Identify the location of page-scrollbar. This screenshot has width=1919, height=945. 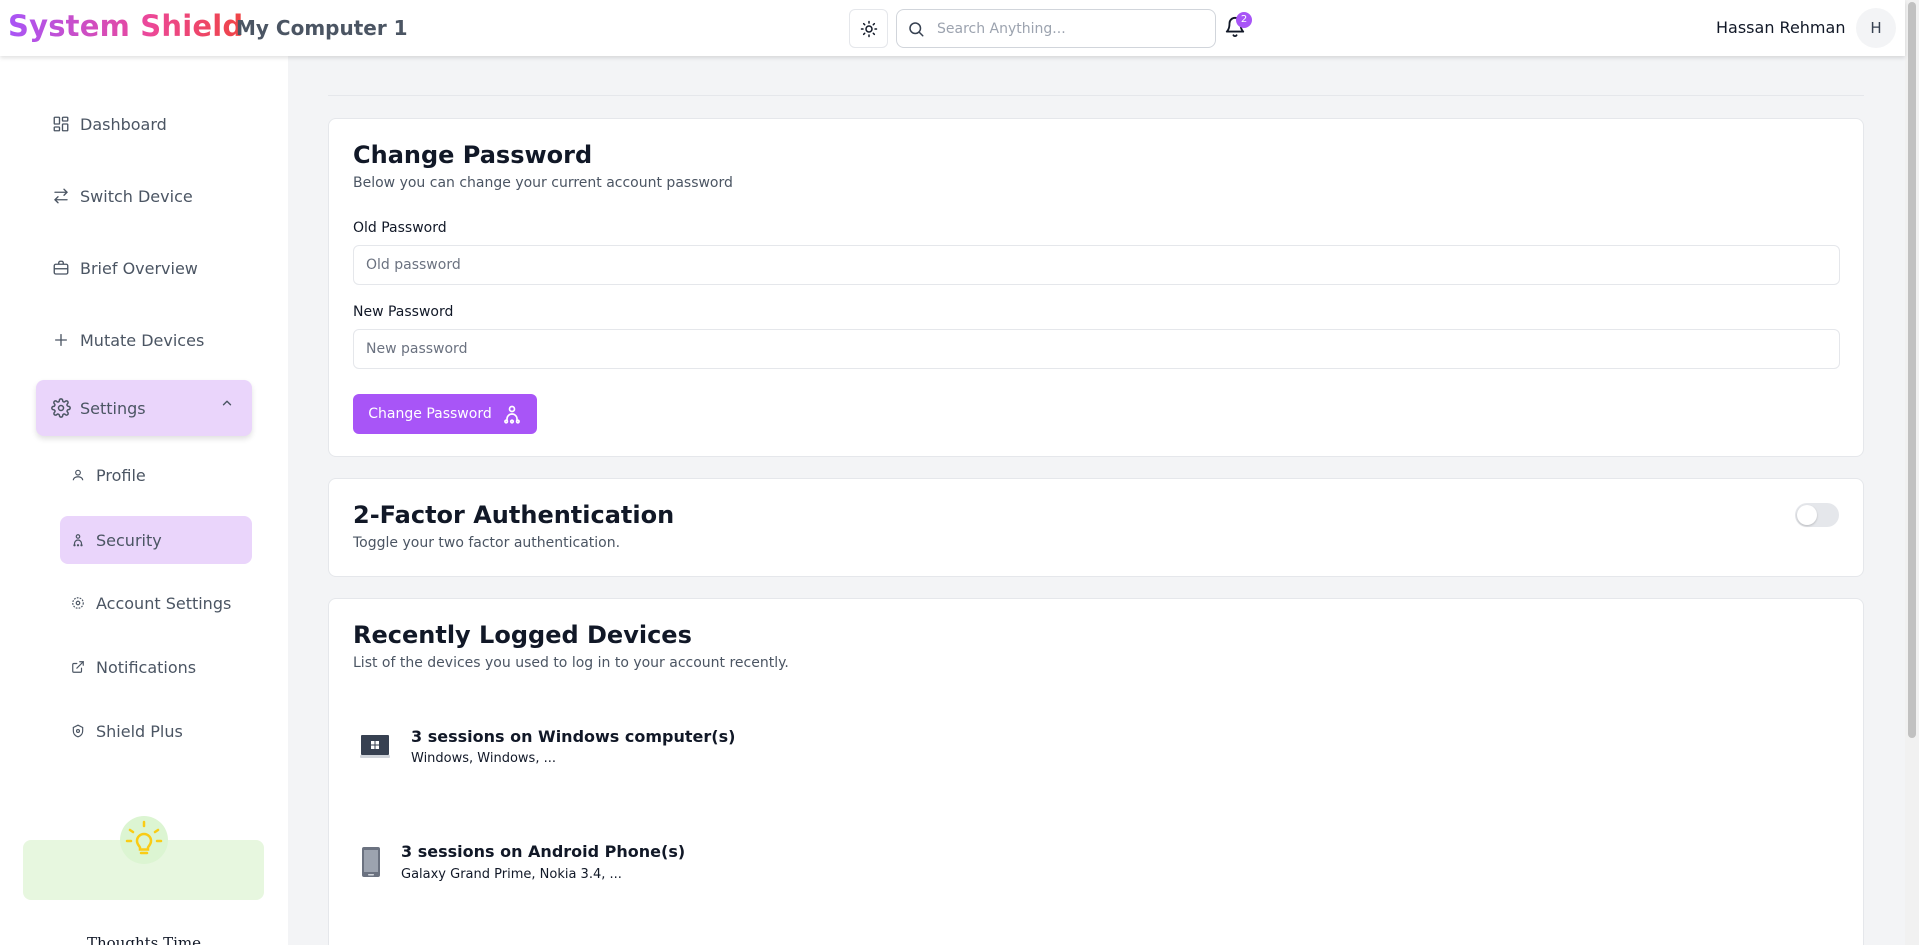
(1912, 472).